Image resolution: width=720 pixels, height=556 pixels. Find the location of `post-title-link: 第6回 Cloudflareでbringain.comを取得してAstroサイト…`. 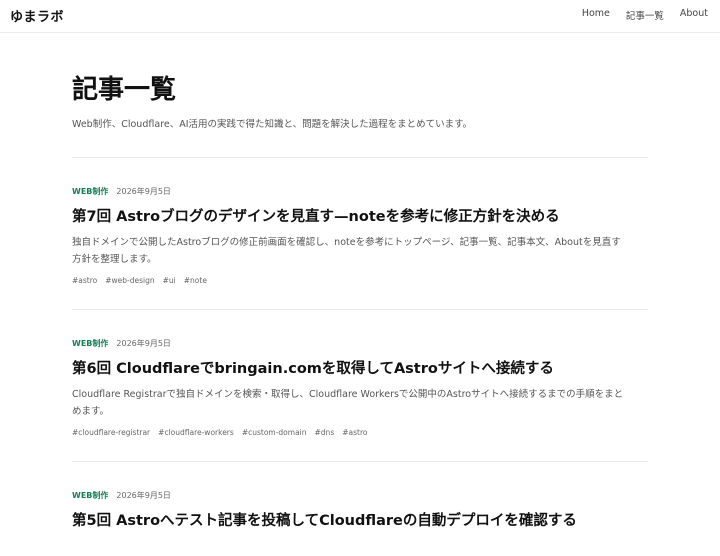

post-title-link: 第6回 Cloudflareでbringain.comを取得してAstroサイト… is located at coordinates (360, 369).